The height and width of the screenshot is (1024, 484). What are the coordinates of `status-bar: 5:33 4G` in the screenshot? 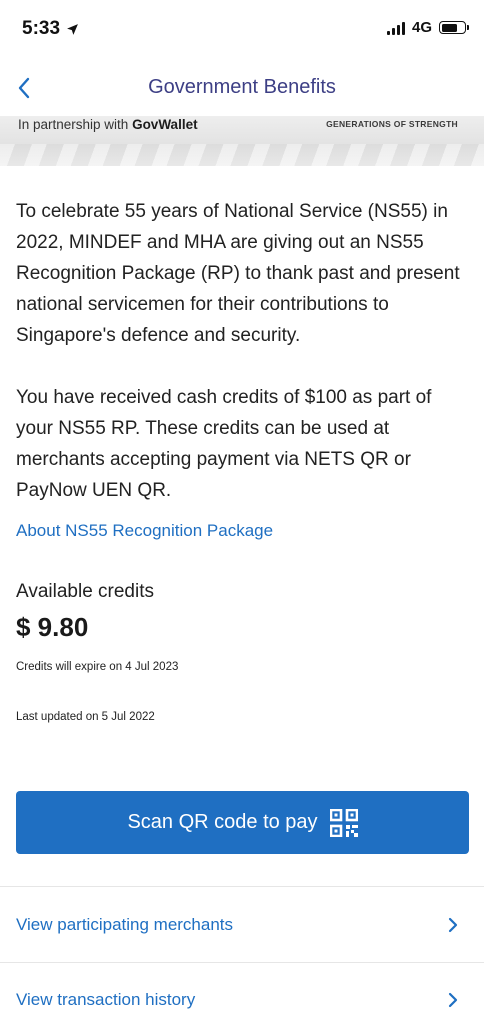 It's located at (242, 29).